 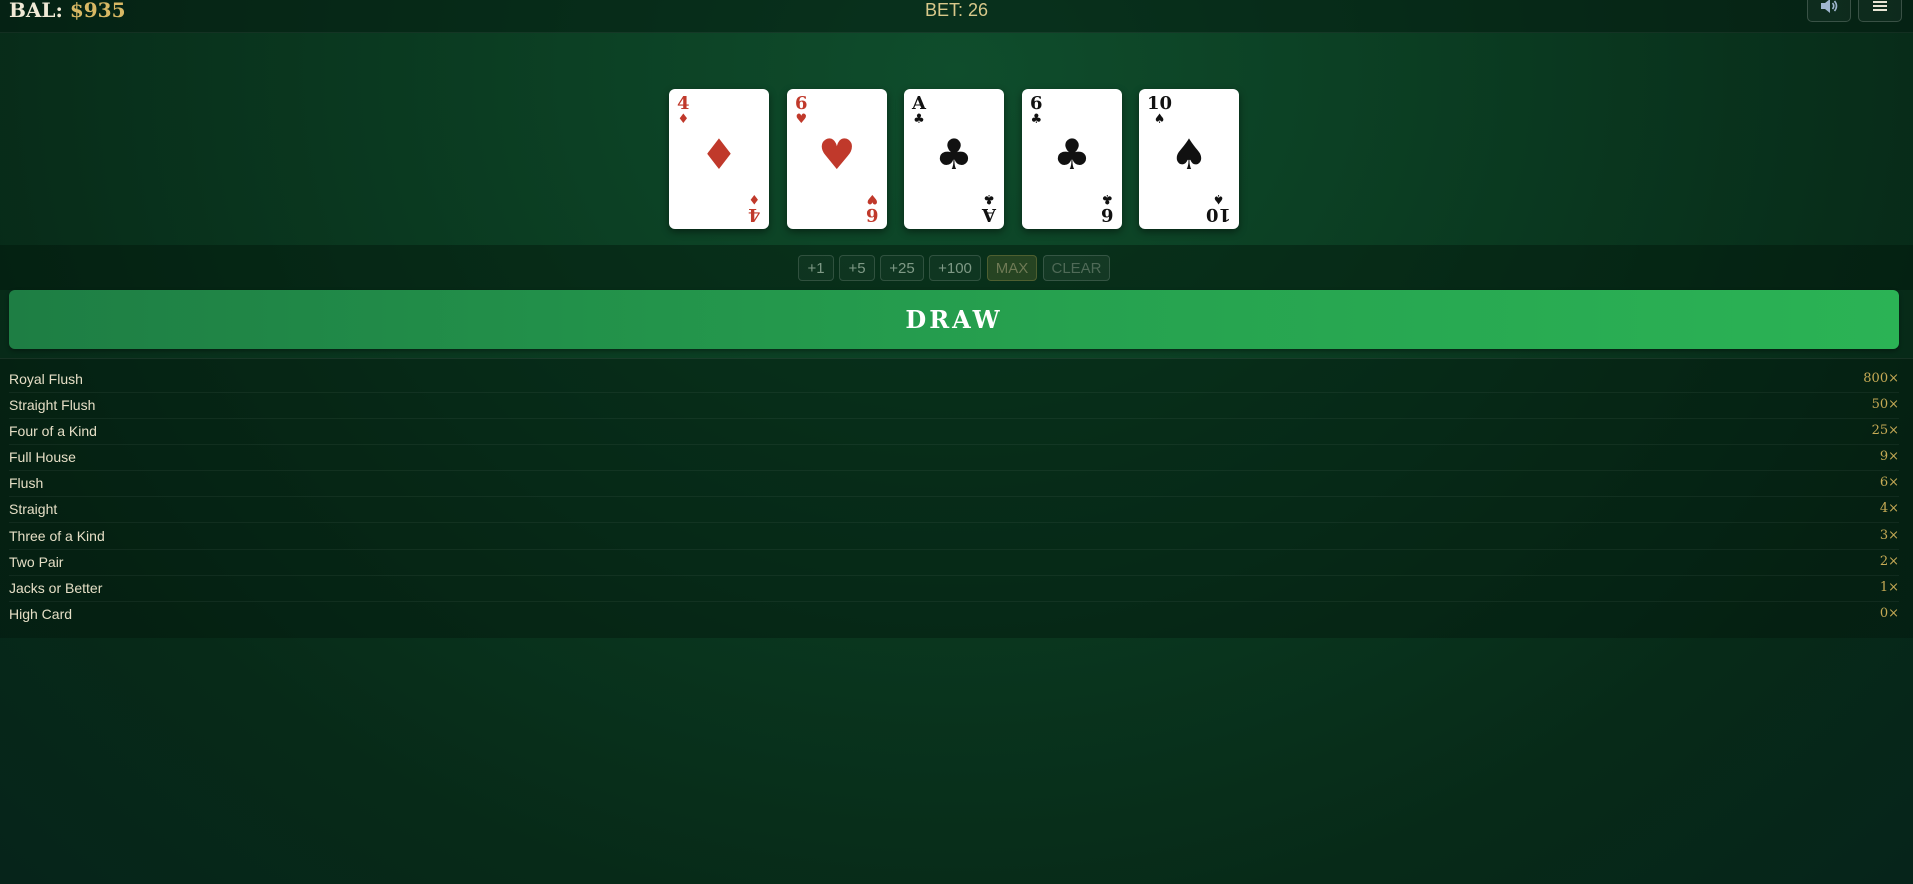 What do you see at coordinates (26, 483) in the screenshot?
I see `paytable-hand-name: Flush` at bounding box center [26, 483].